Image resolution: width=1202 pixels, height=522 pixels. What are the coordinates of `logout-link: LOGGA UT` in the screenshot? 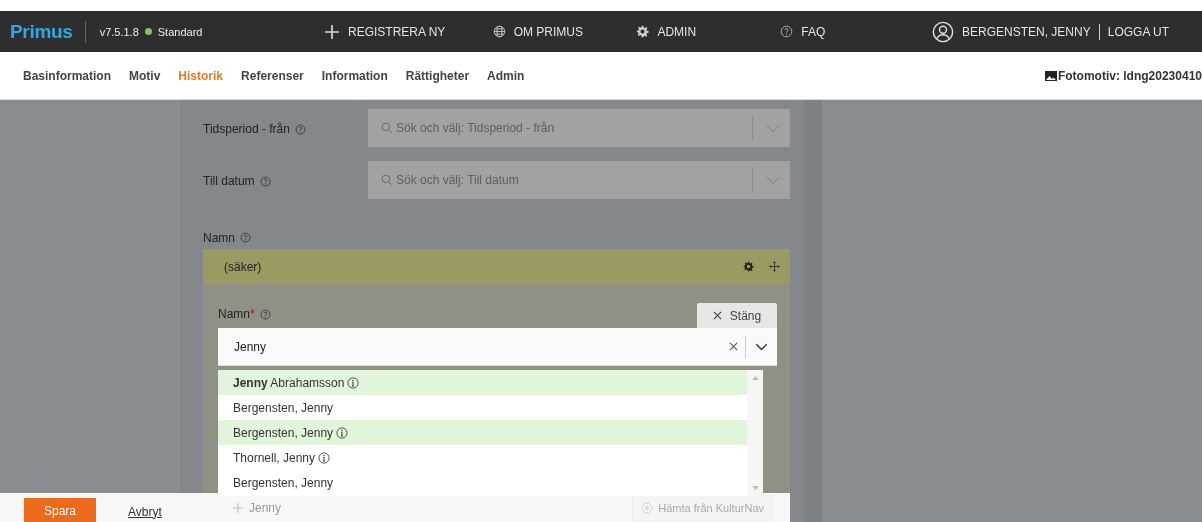 It's located at (1138, 31).